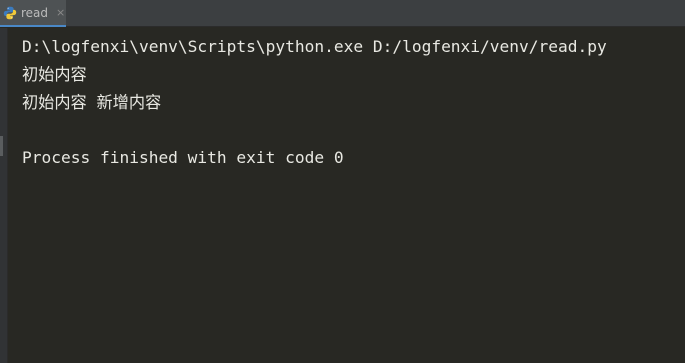 The image size is (685, 363). What do you see at coordinates (10, 13) in the screenshot?
I see `python-icon` at bounding box center [10, 13].